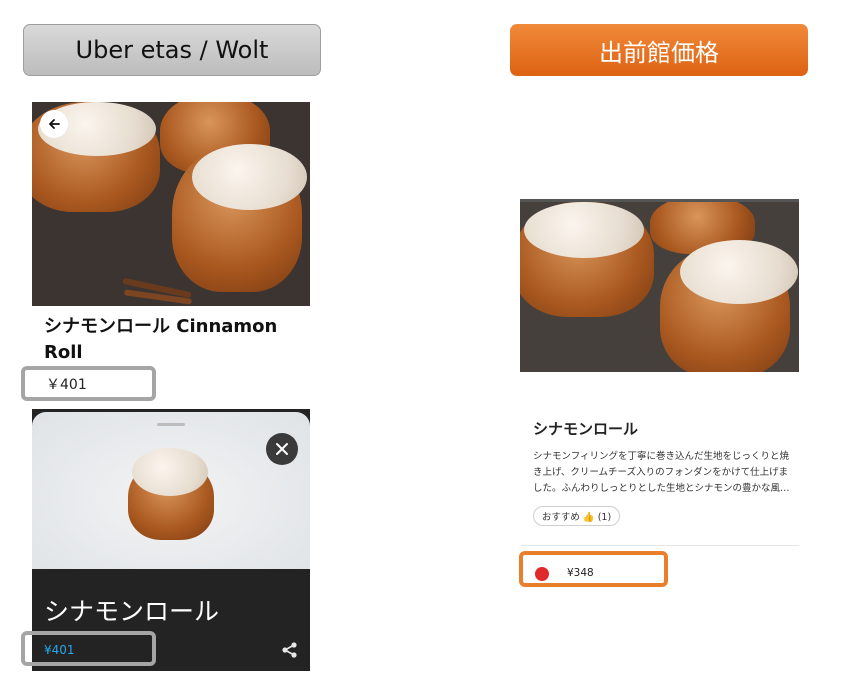  I want to click on arrow-left-icon, so click(54, 124).